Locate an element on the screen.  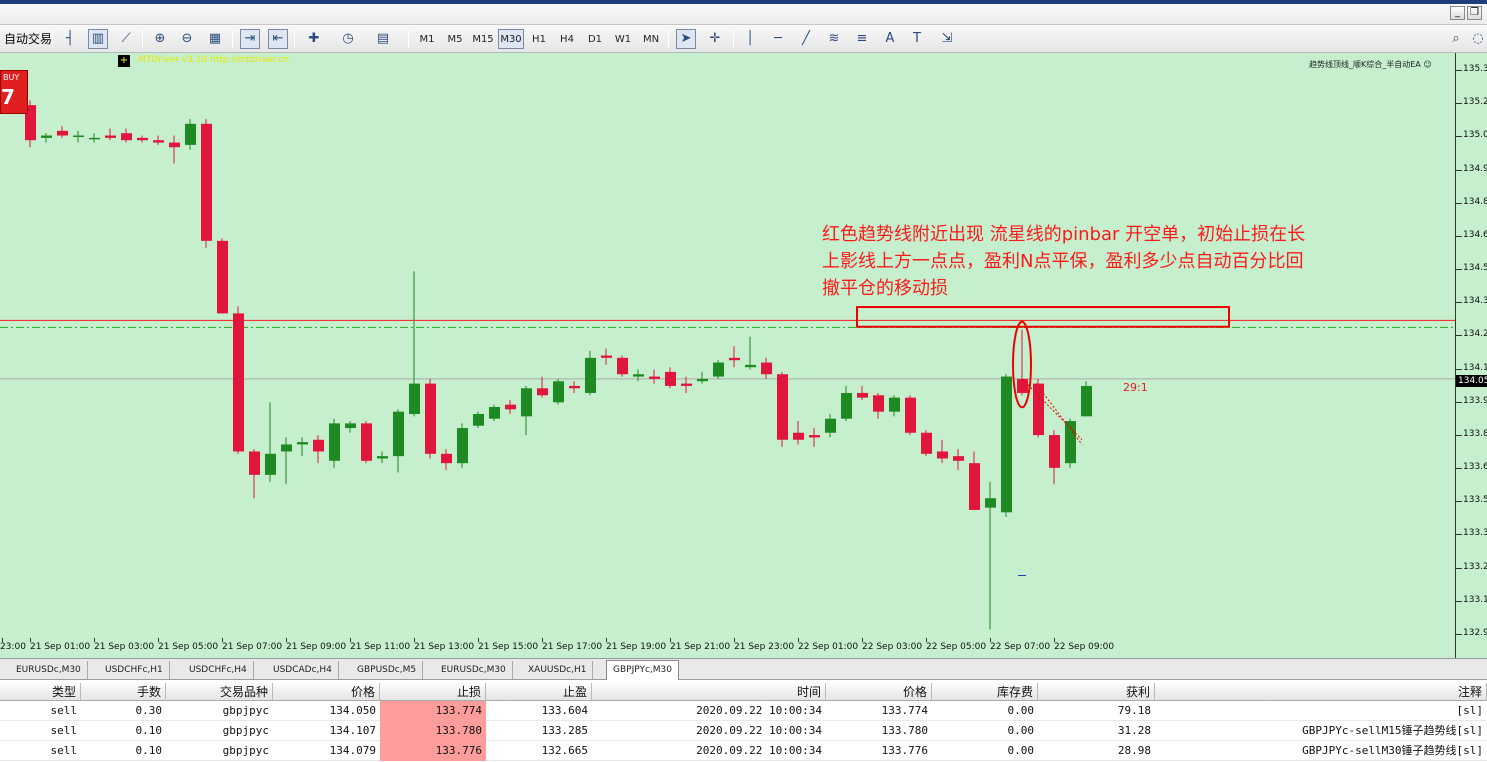
line-chart-icon: ⟋ is located at coordinates (126, 39).